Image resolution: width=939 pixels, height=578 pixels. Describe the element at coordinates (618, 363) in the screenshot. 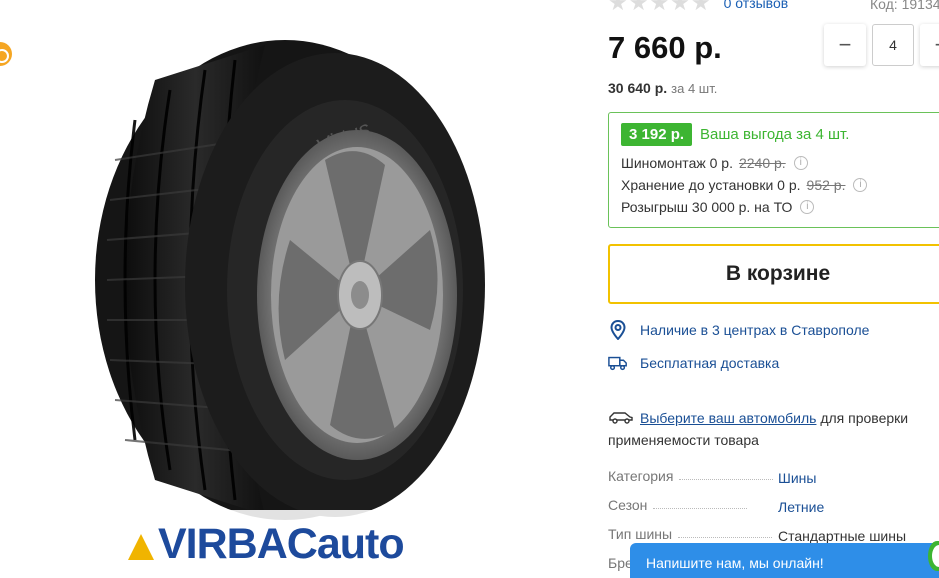

I see `delivery-truck-icon` at that location.